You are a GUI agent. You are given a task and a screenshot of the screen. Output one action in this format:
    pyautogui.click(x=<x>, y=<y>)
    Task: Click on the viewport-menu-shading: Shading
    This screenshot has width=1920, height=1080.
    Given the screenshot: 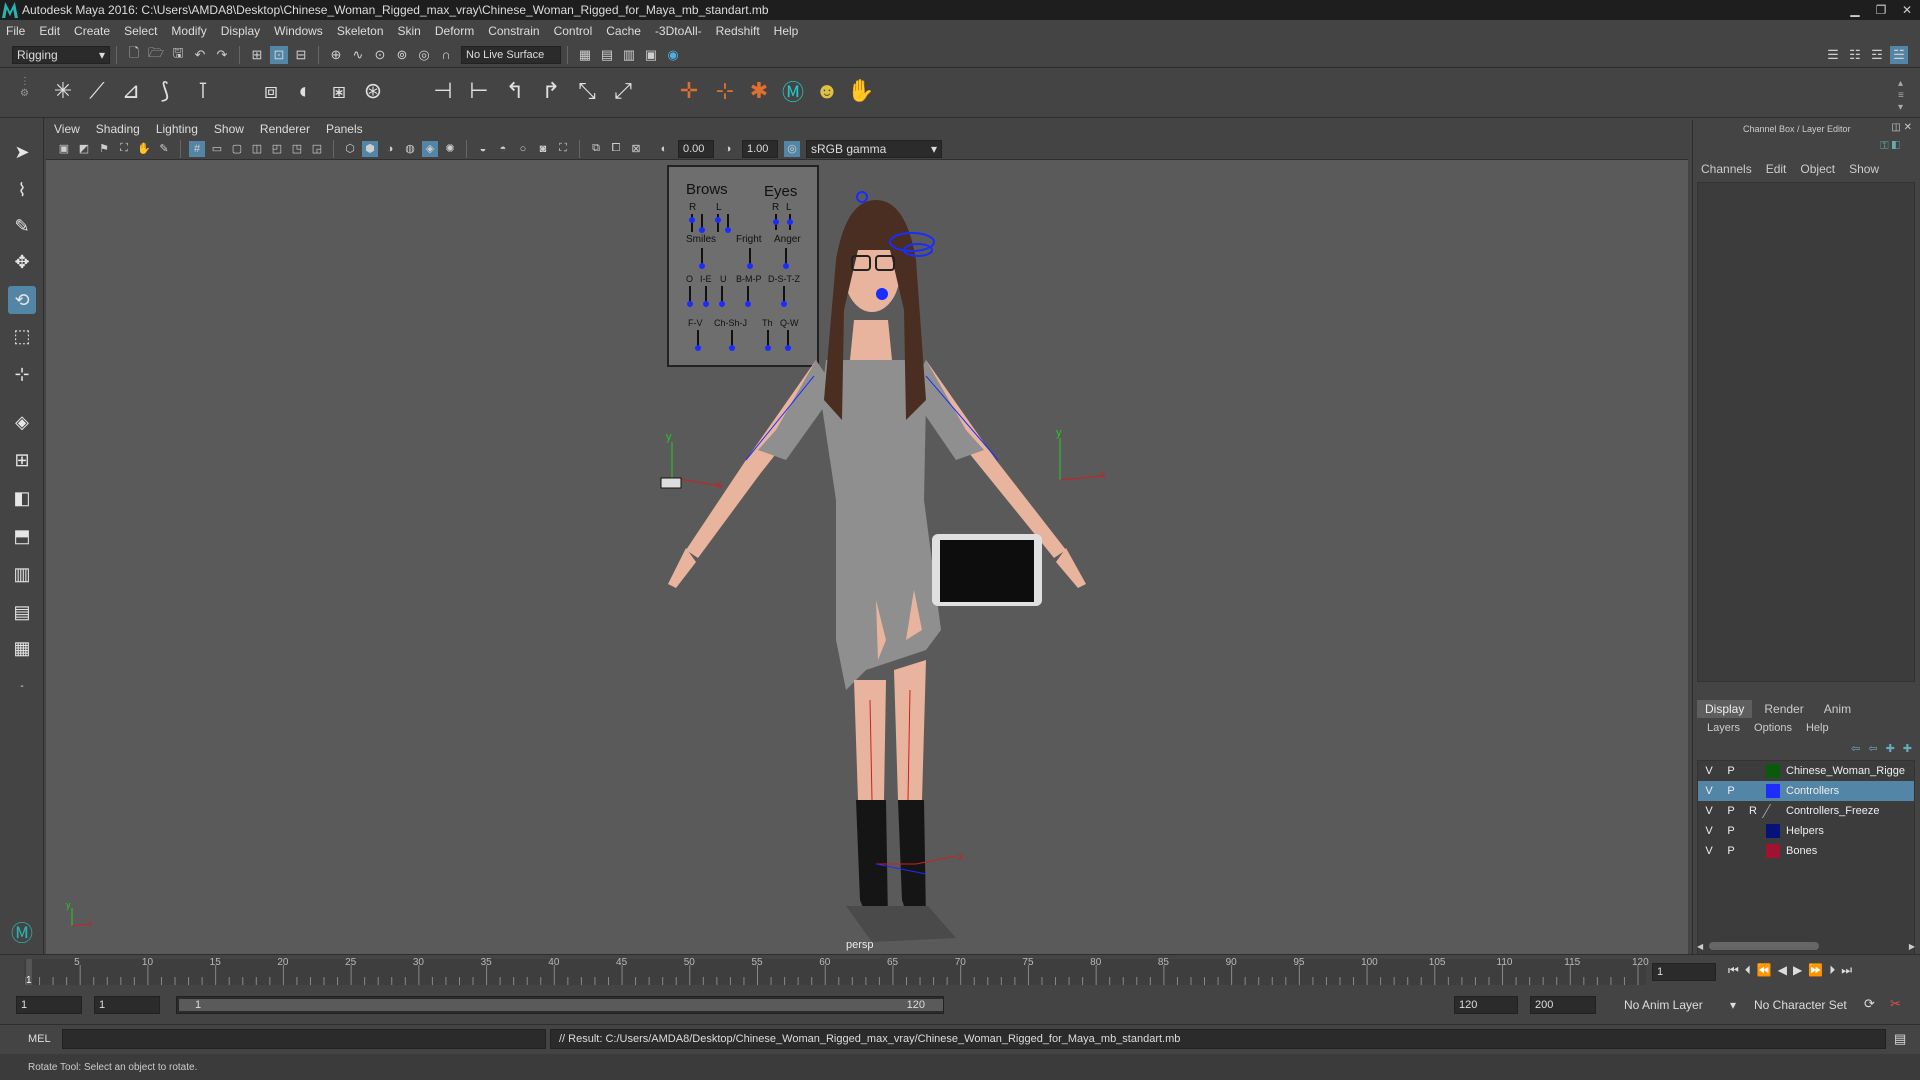 What is the action you would take?
    pyautogui.click(x=118, y=129)
    